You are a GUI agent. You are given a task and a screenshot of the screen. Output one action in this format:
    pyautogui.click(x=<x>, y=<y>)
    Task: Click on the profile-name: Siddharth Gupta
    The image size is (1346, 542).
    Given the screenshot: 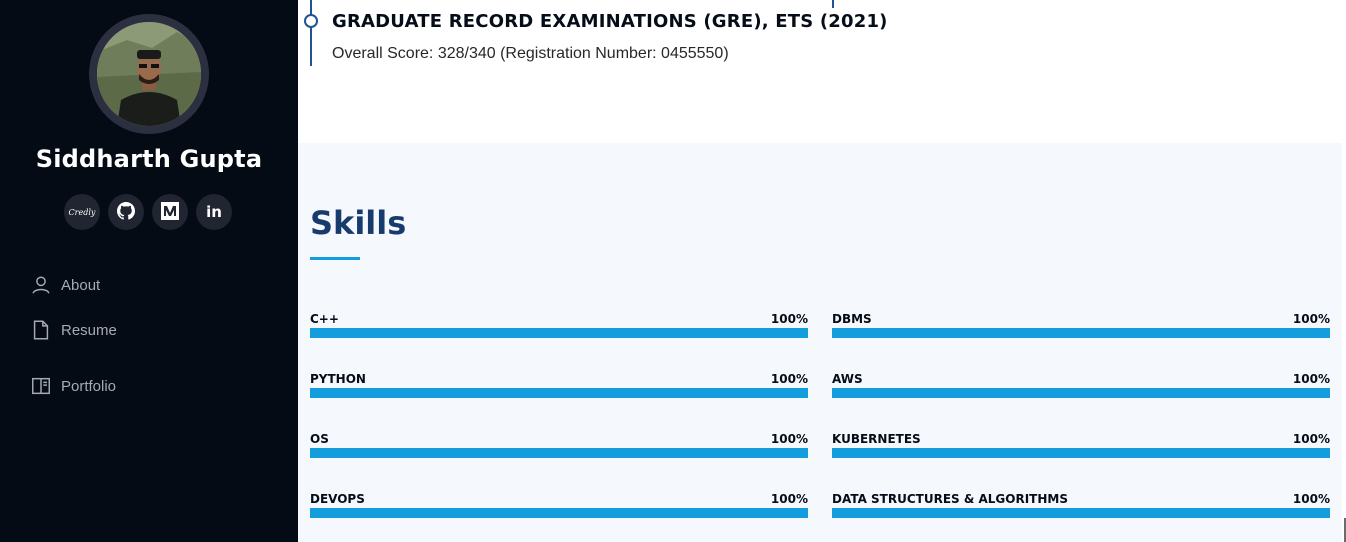 What is the action you would take?
    pyautogui.click(x=149, y=159)
    